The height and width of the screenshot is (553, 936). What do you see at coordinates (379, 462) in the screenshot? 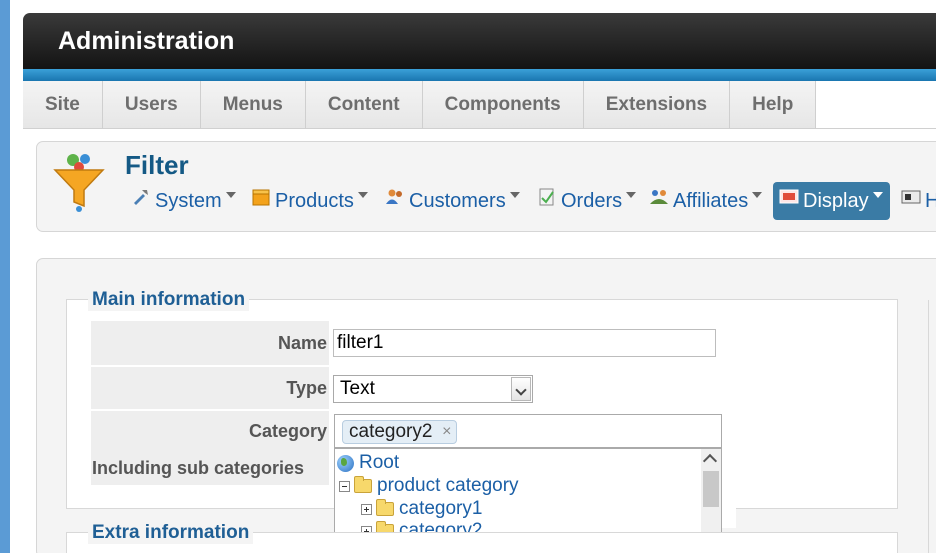
I see `tree-item-root-label: Root` at bounding box center [379, 462].